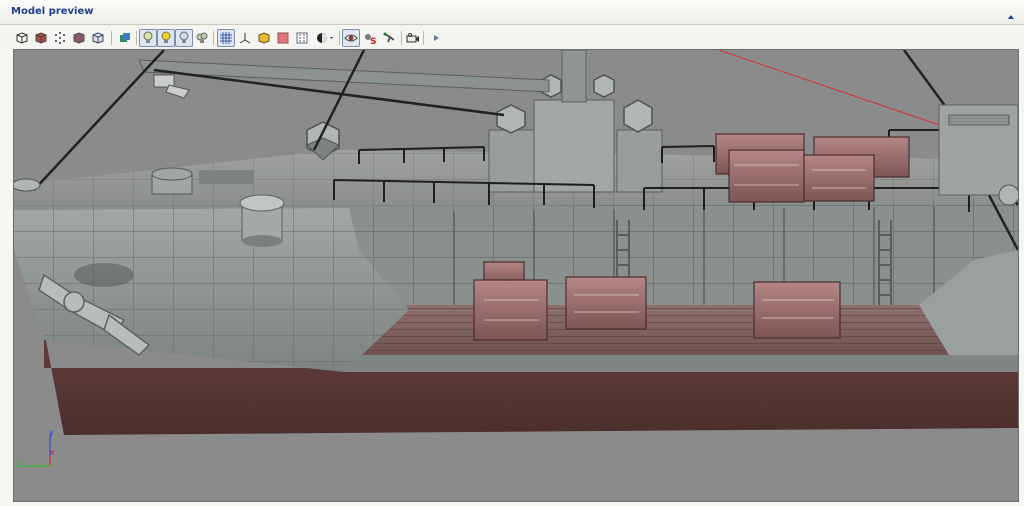  Describe the element at coordinates (302, 38) in the screenshot. I see `normals-icon` at that location.